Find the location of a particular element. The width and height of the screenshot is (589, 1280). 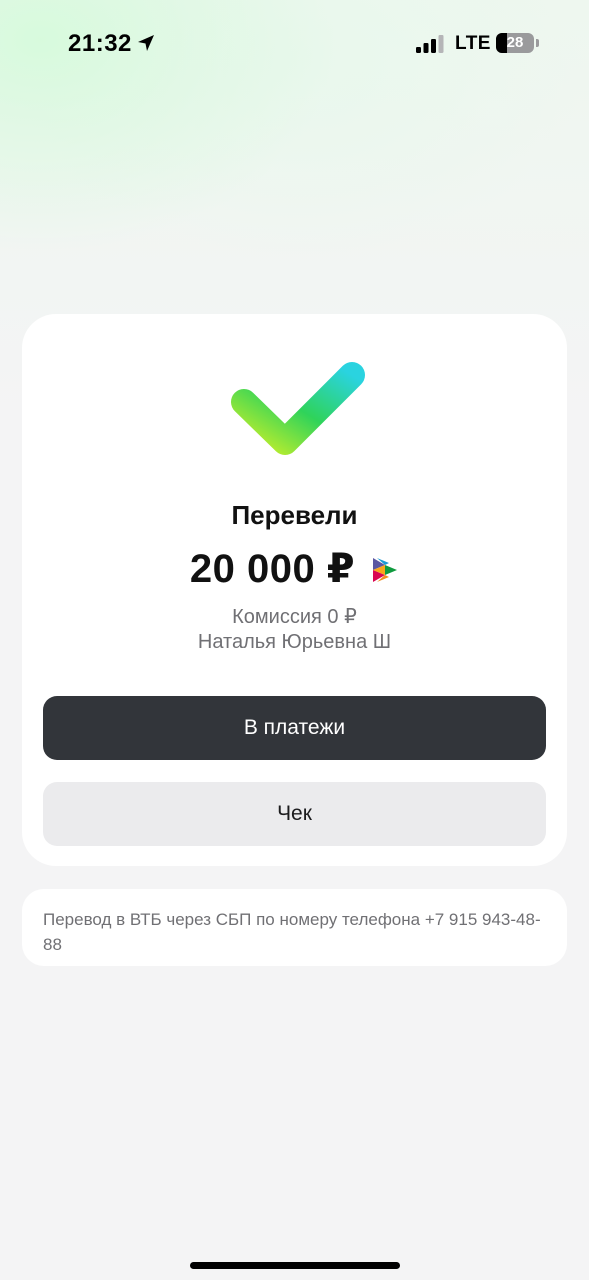

amount-row: 20 000 ₽ is located at coordinates (294, 569).